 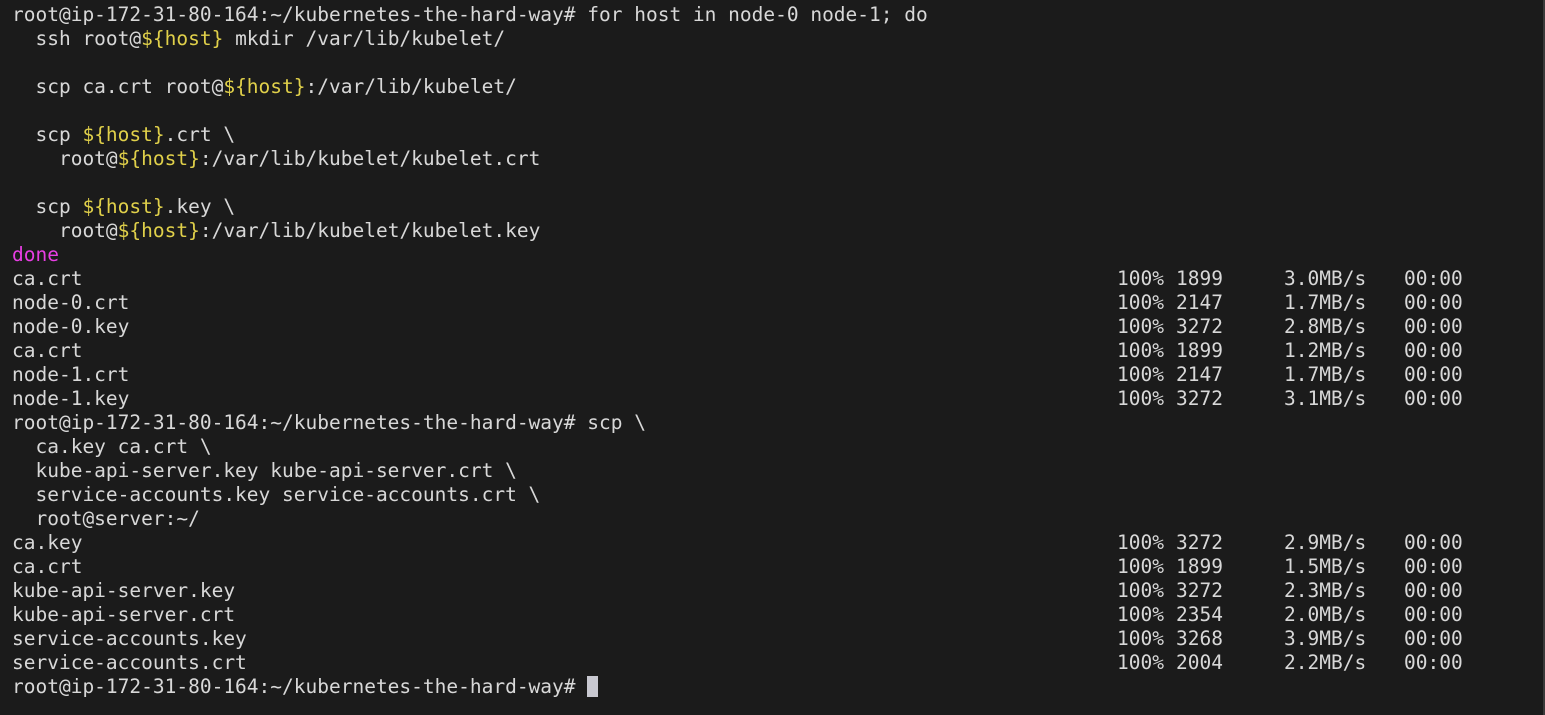 What do you see at coordinates (1325, 542) in the screenshot?
I see `transfer-rate: 2.9MB/s` at bounding box center [1325, 542].